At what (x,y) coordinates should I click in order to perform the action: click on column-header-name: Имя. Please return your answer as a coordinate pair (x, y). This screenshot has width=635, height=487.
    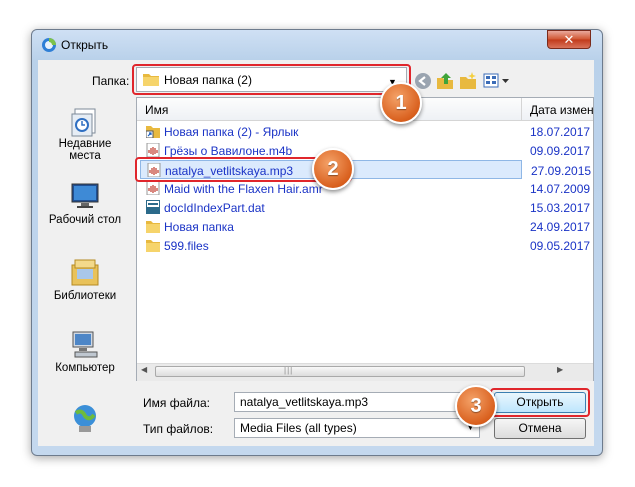
    Looking at the image, I should click on (156, 110).